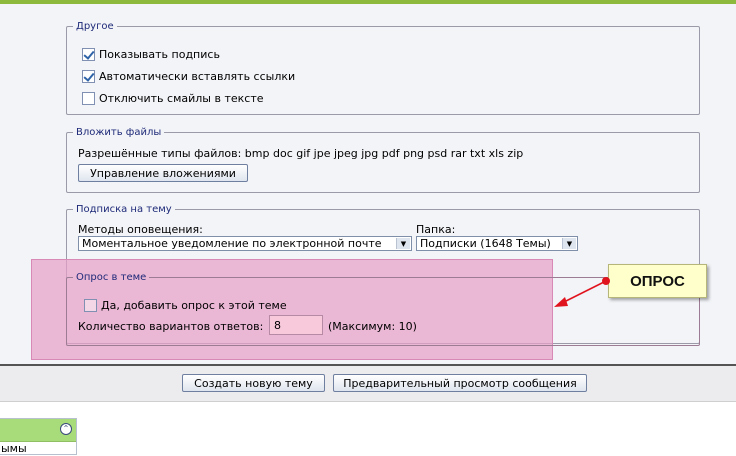  What do you see at coordinates (90, 305) in the screenshot?
I see `add-poll-checkbox` at bounding box center [90, 305].